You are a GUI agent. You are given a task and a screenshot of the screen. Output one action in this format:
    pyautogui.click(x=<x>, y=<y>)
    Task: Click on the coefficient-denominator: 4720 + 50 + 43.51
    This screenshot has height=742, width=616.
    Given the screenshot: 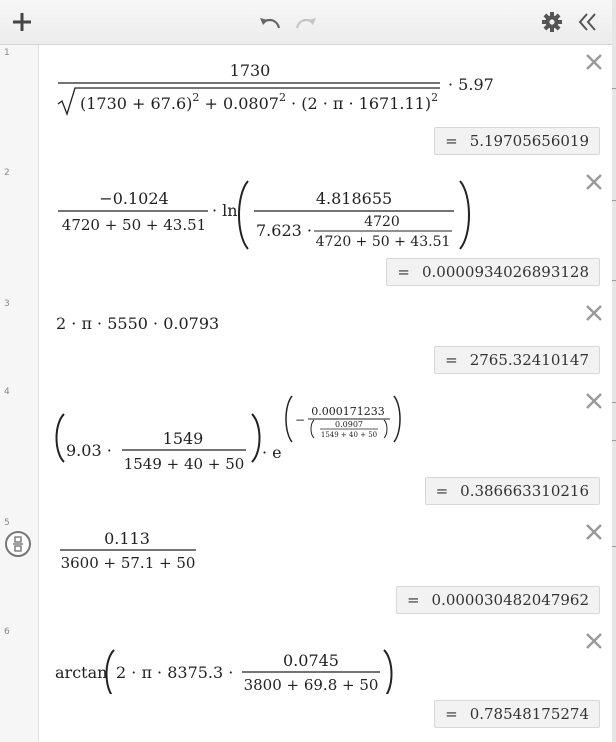 What is the action you would take?
    pyautogui.click(x=134, y=225)
    